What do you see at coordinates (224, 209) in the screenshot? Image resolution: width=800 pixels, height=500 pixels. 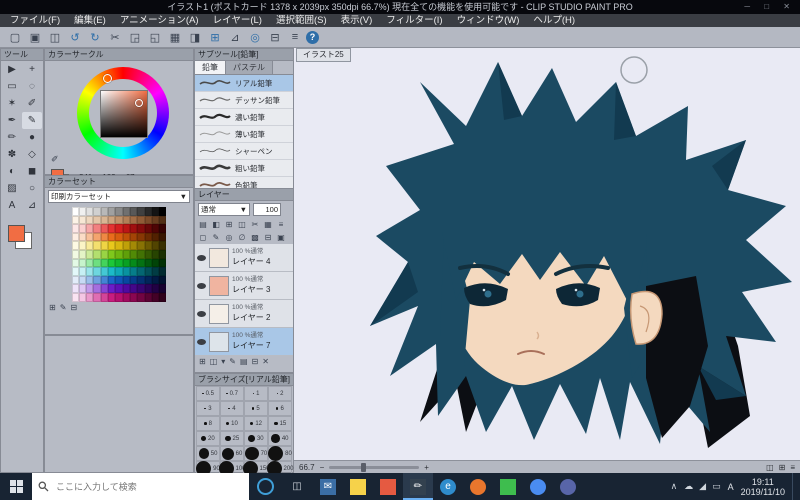 I see `blend-mode-dropdown: 通常 ▼` at bounding box center [224, 209].